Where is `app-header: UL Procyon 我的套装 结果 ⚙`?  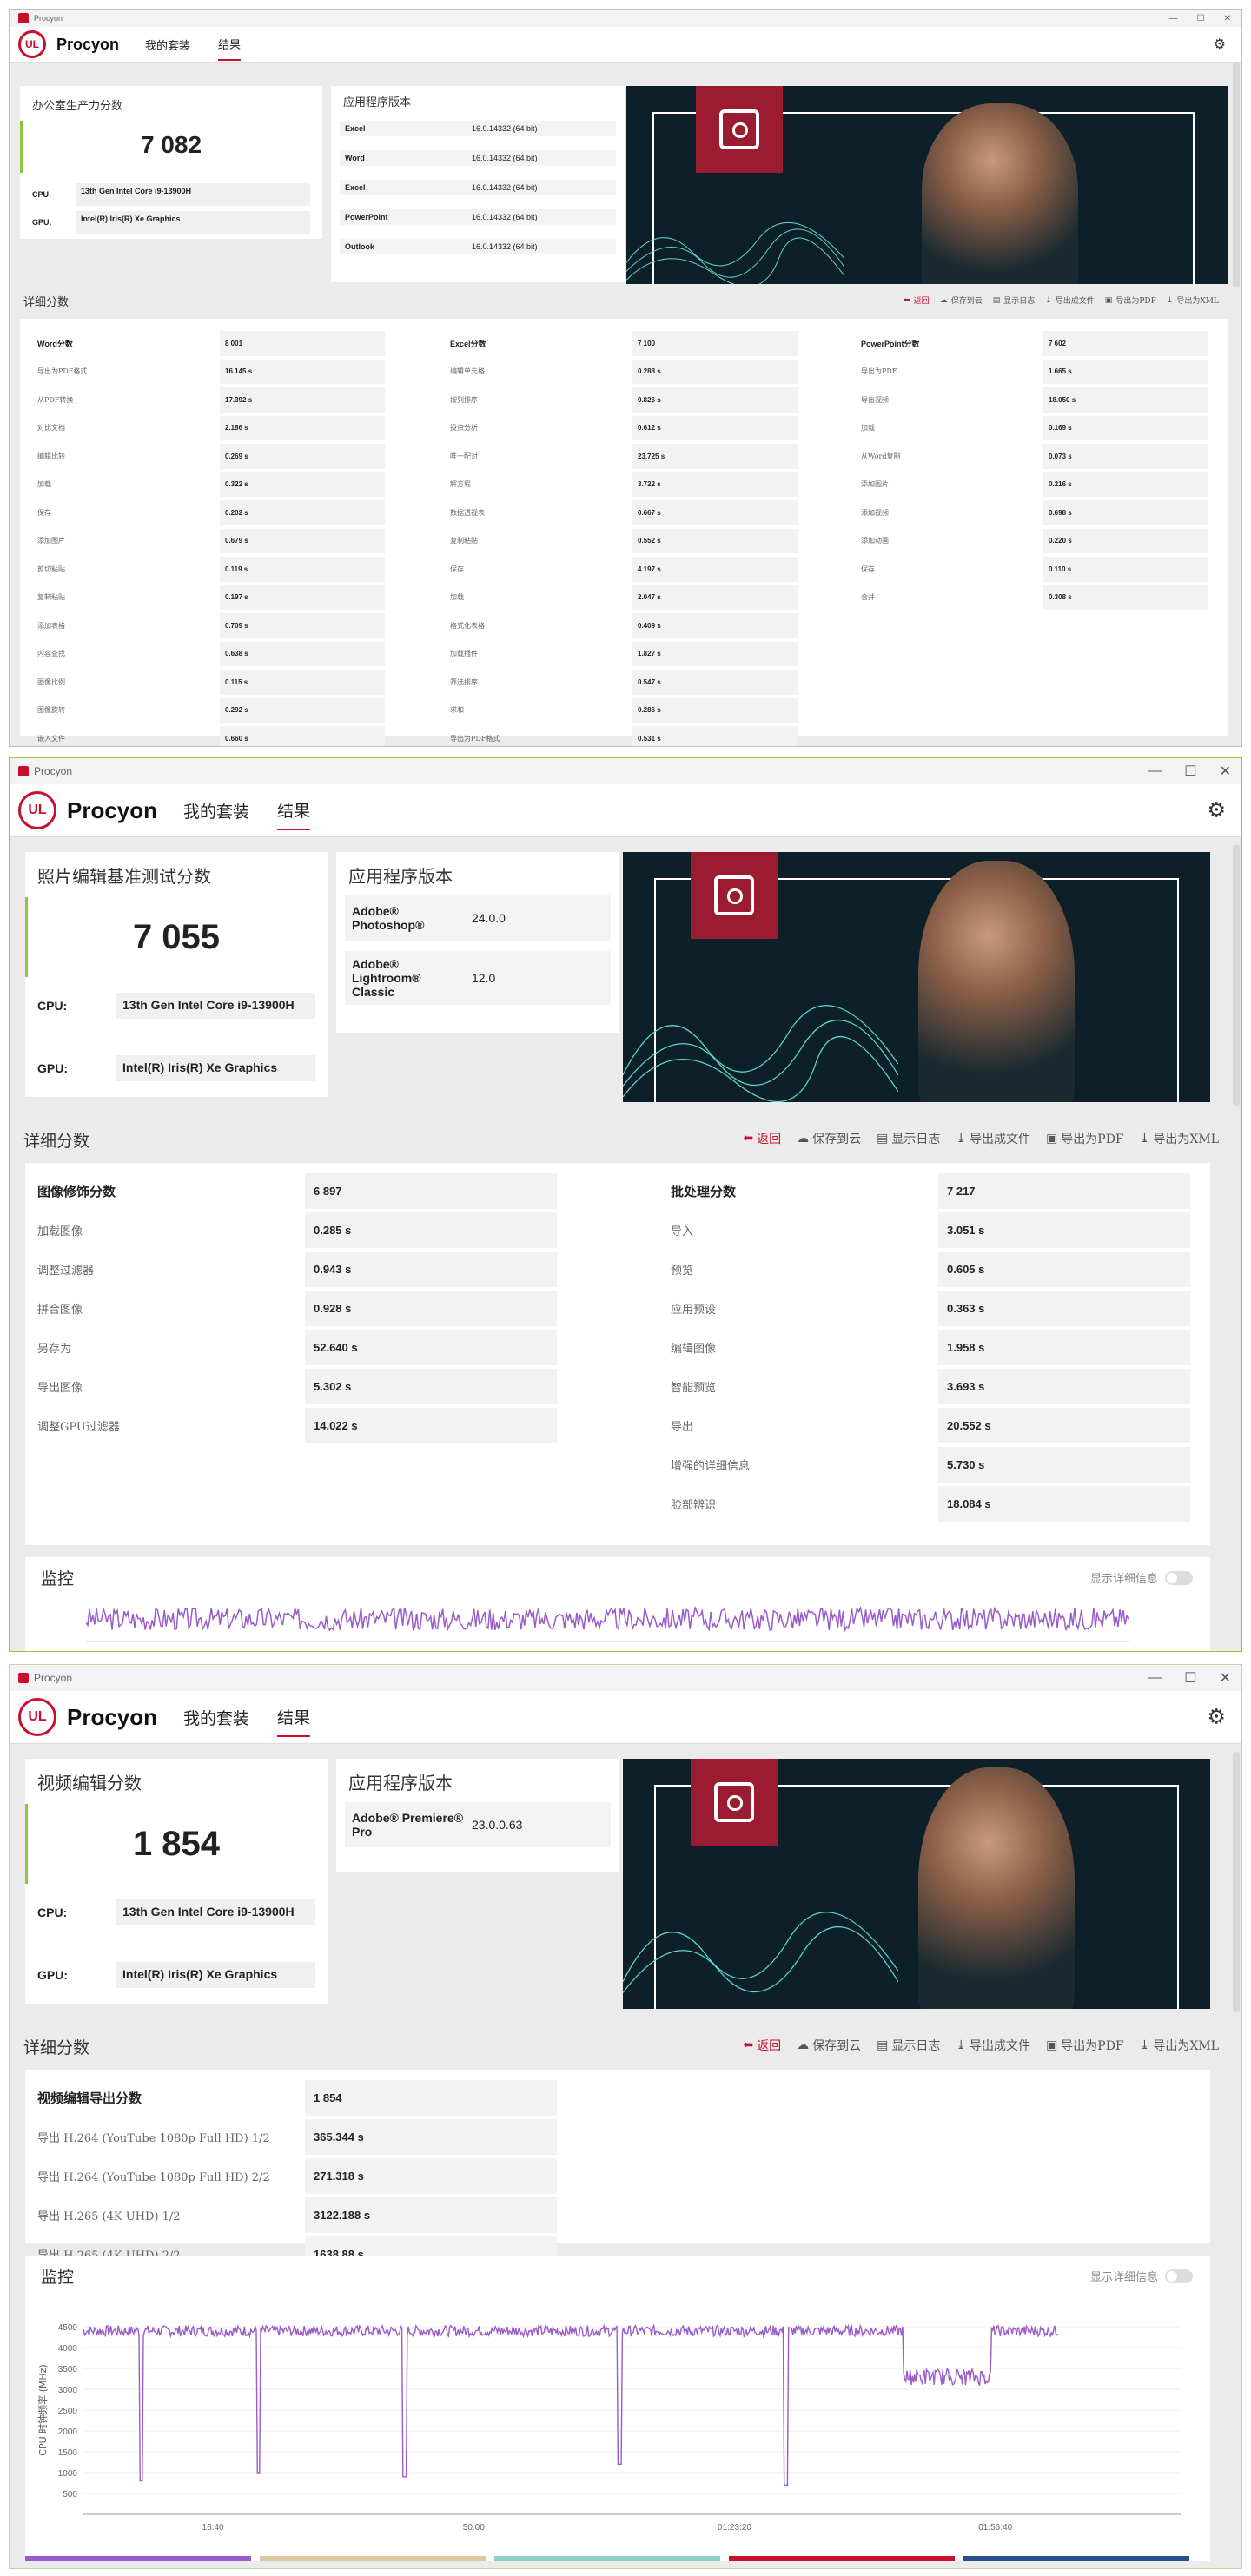
app-header: UL Procyon 我的套装 结果 ⚙ is located at coordinates (625, 1717).